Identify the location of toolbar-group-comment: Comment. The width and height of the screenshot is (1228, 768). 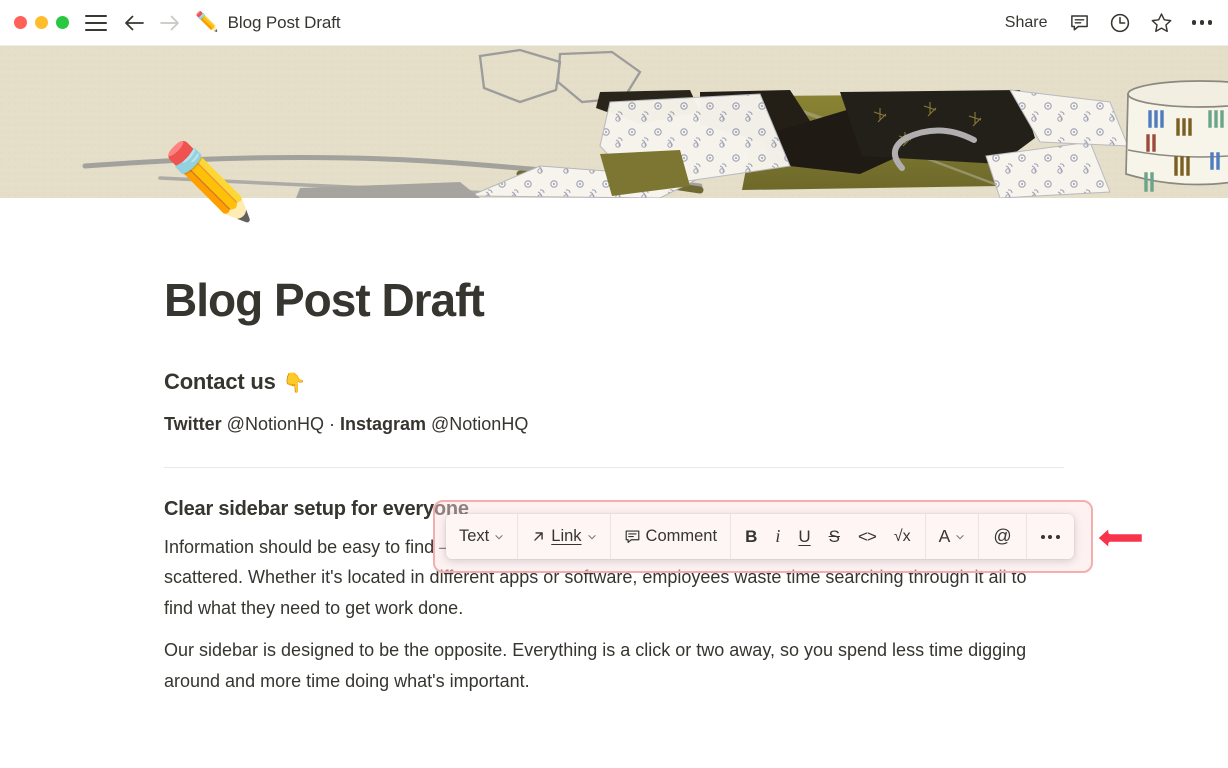
(671, 536).